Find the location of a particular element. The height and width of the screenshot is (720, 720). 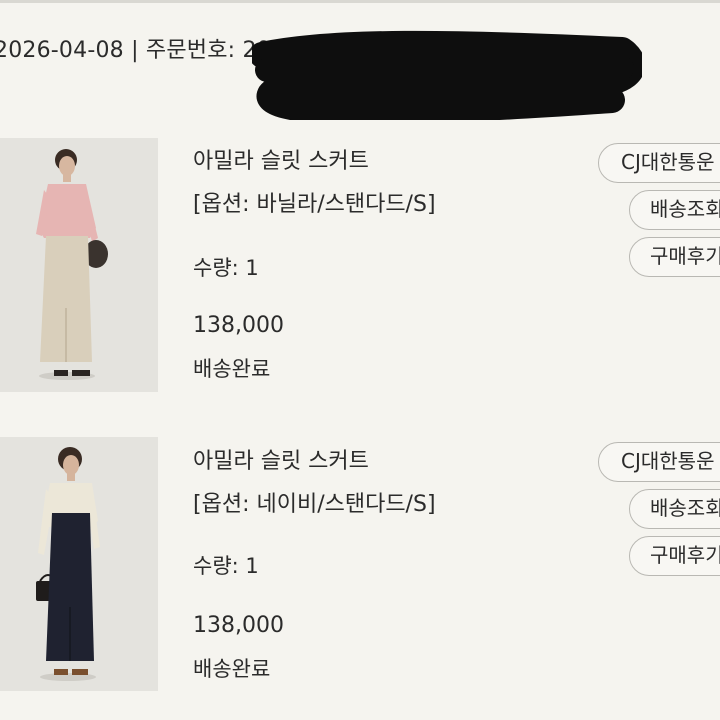

order-date: 2026-04-08 is located at coordinates (62, 50).